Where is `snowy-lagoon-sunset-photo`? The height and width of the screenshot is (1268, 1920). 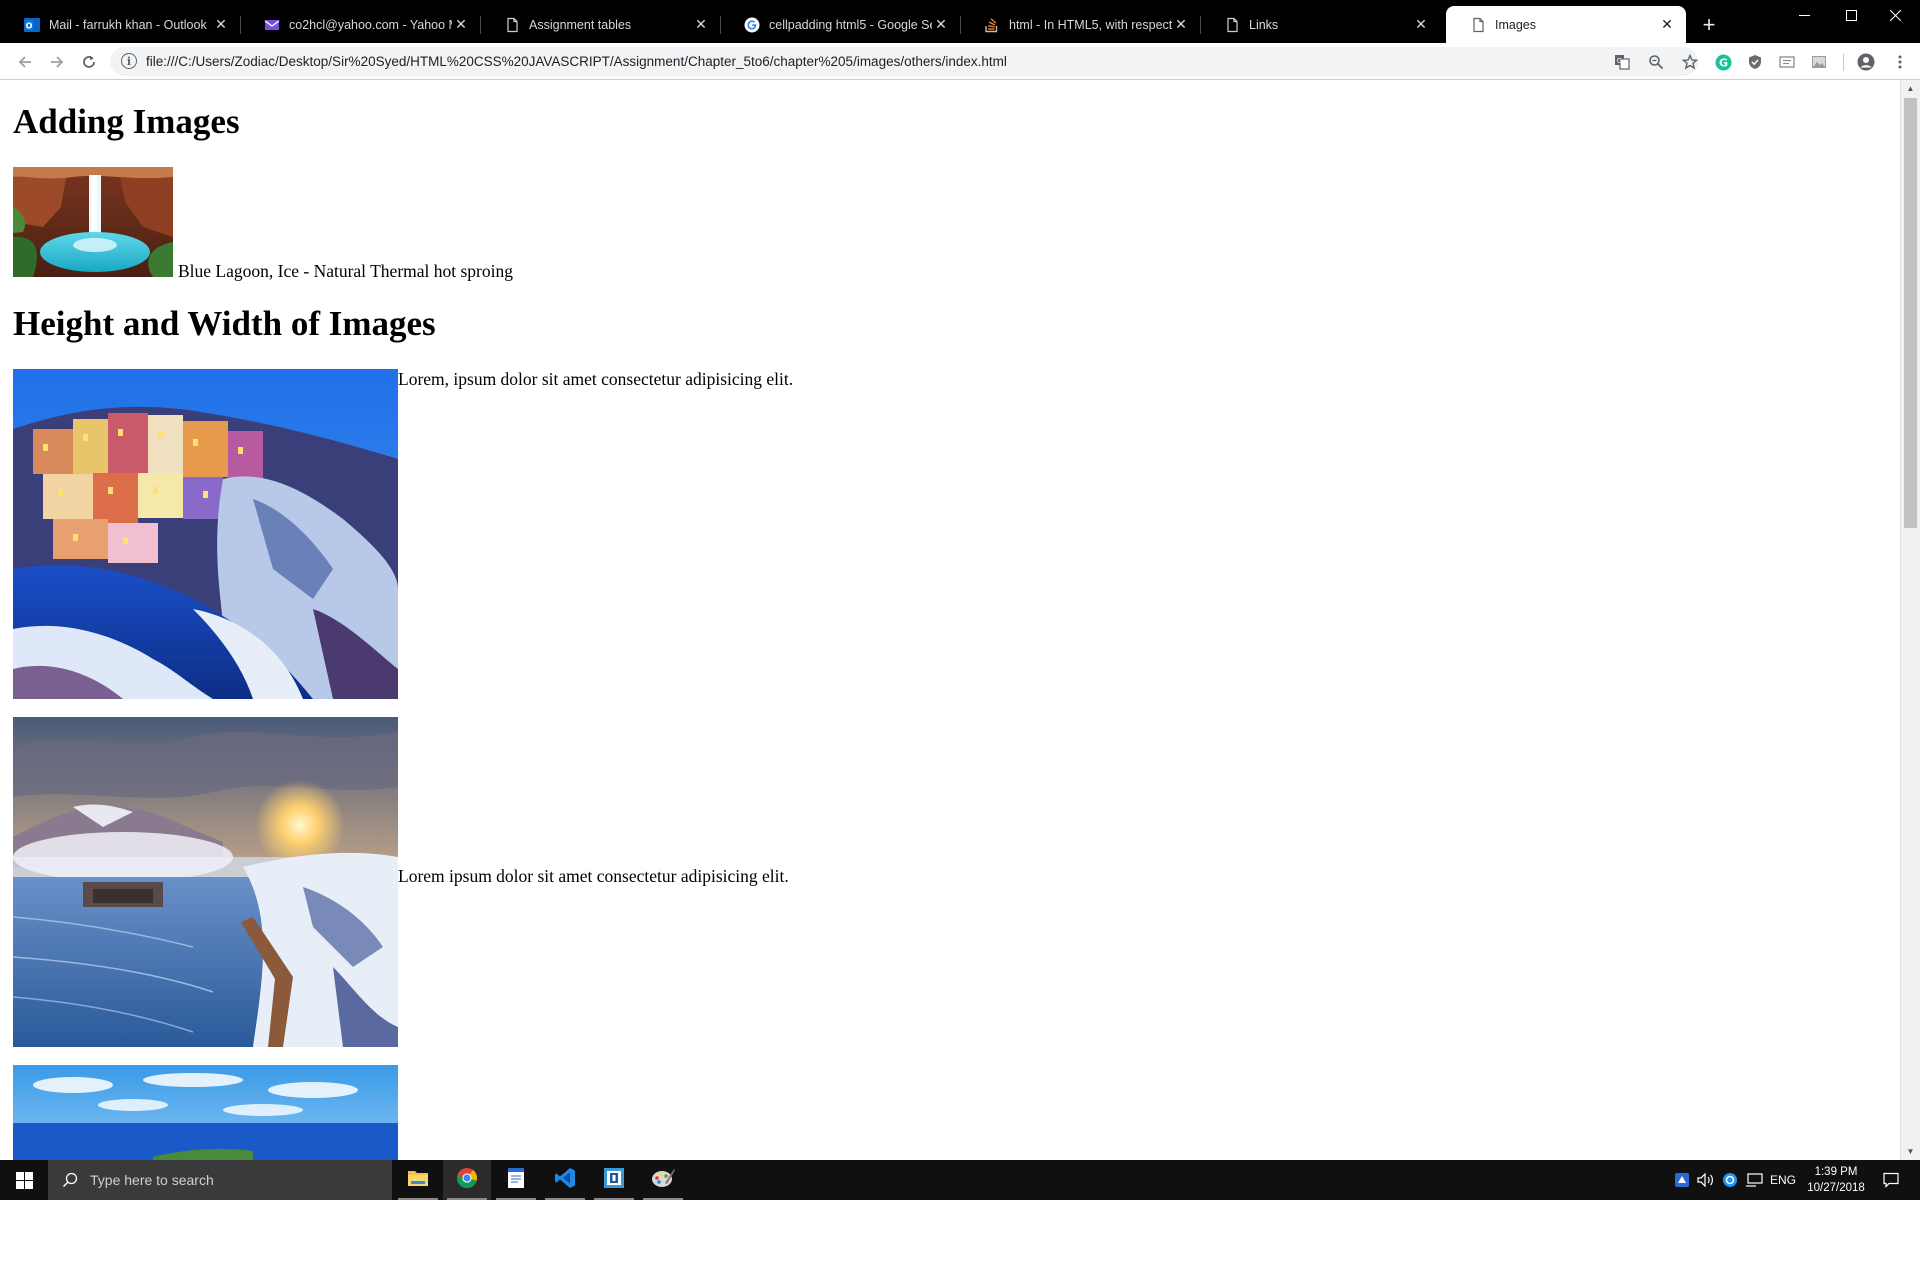 snowy-lagoon-sunset-photo is located at coordinates (205, 882).